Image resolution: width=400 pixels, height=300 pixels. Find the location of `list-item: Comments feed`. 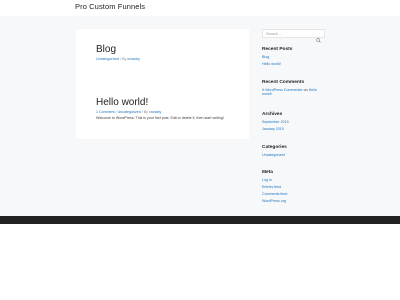

list-item: Comments feed is located at coordinates (294, 194).